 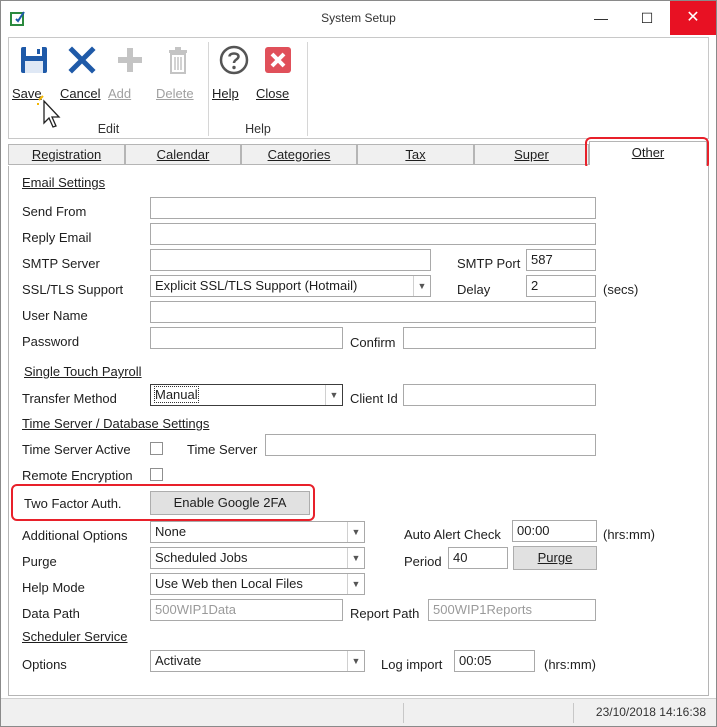 What do you see at coordinates (234, 60) in the screenshot?
I see `help-icon` at bounding box center [234, 60].